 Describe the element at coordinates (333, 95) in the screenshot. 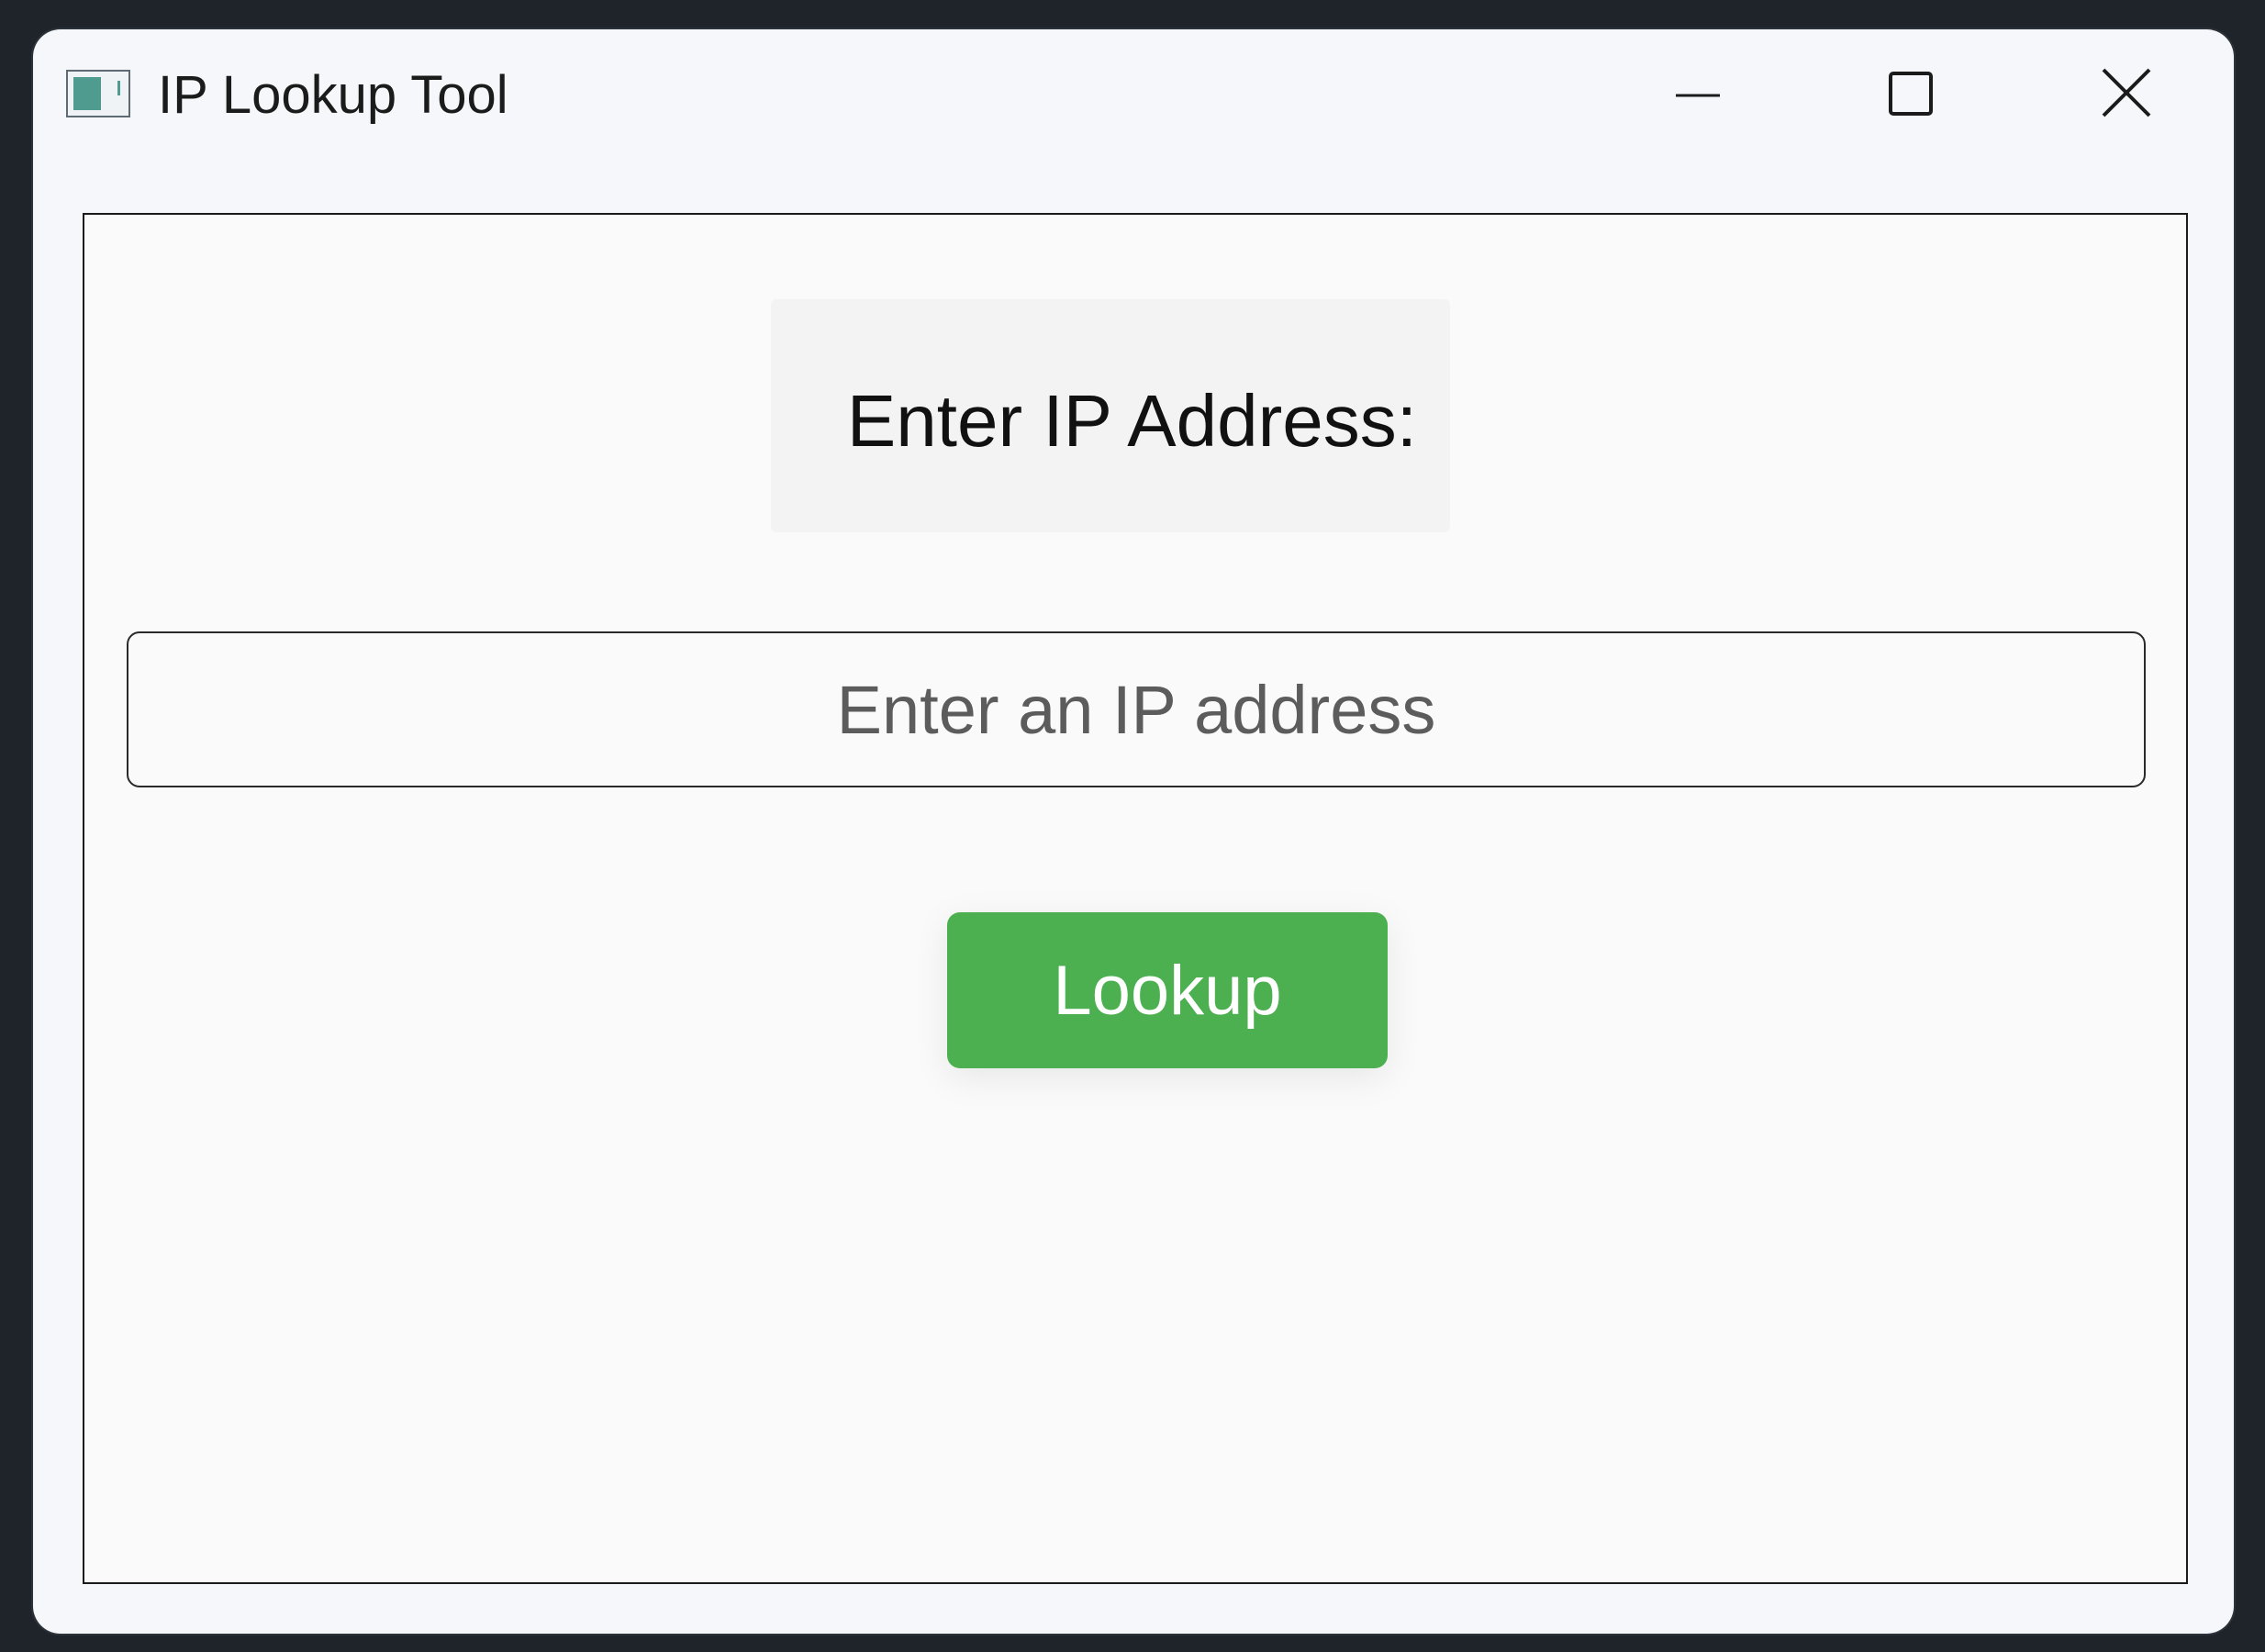

I see `window-title: IP Lookup Tool` at that location.